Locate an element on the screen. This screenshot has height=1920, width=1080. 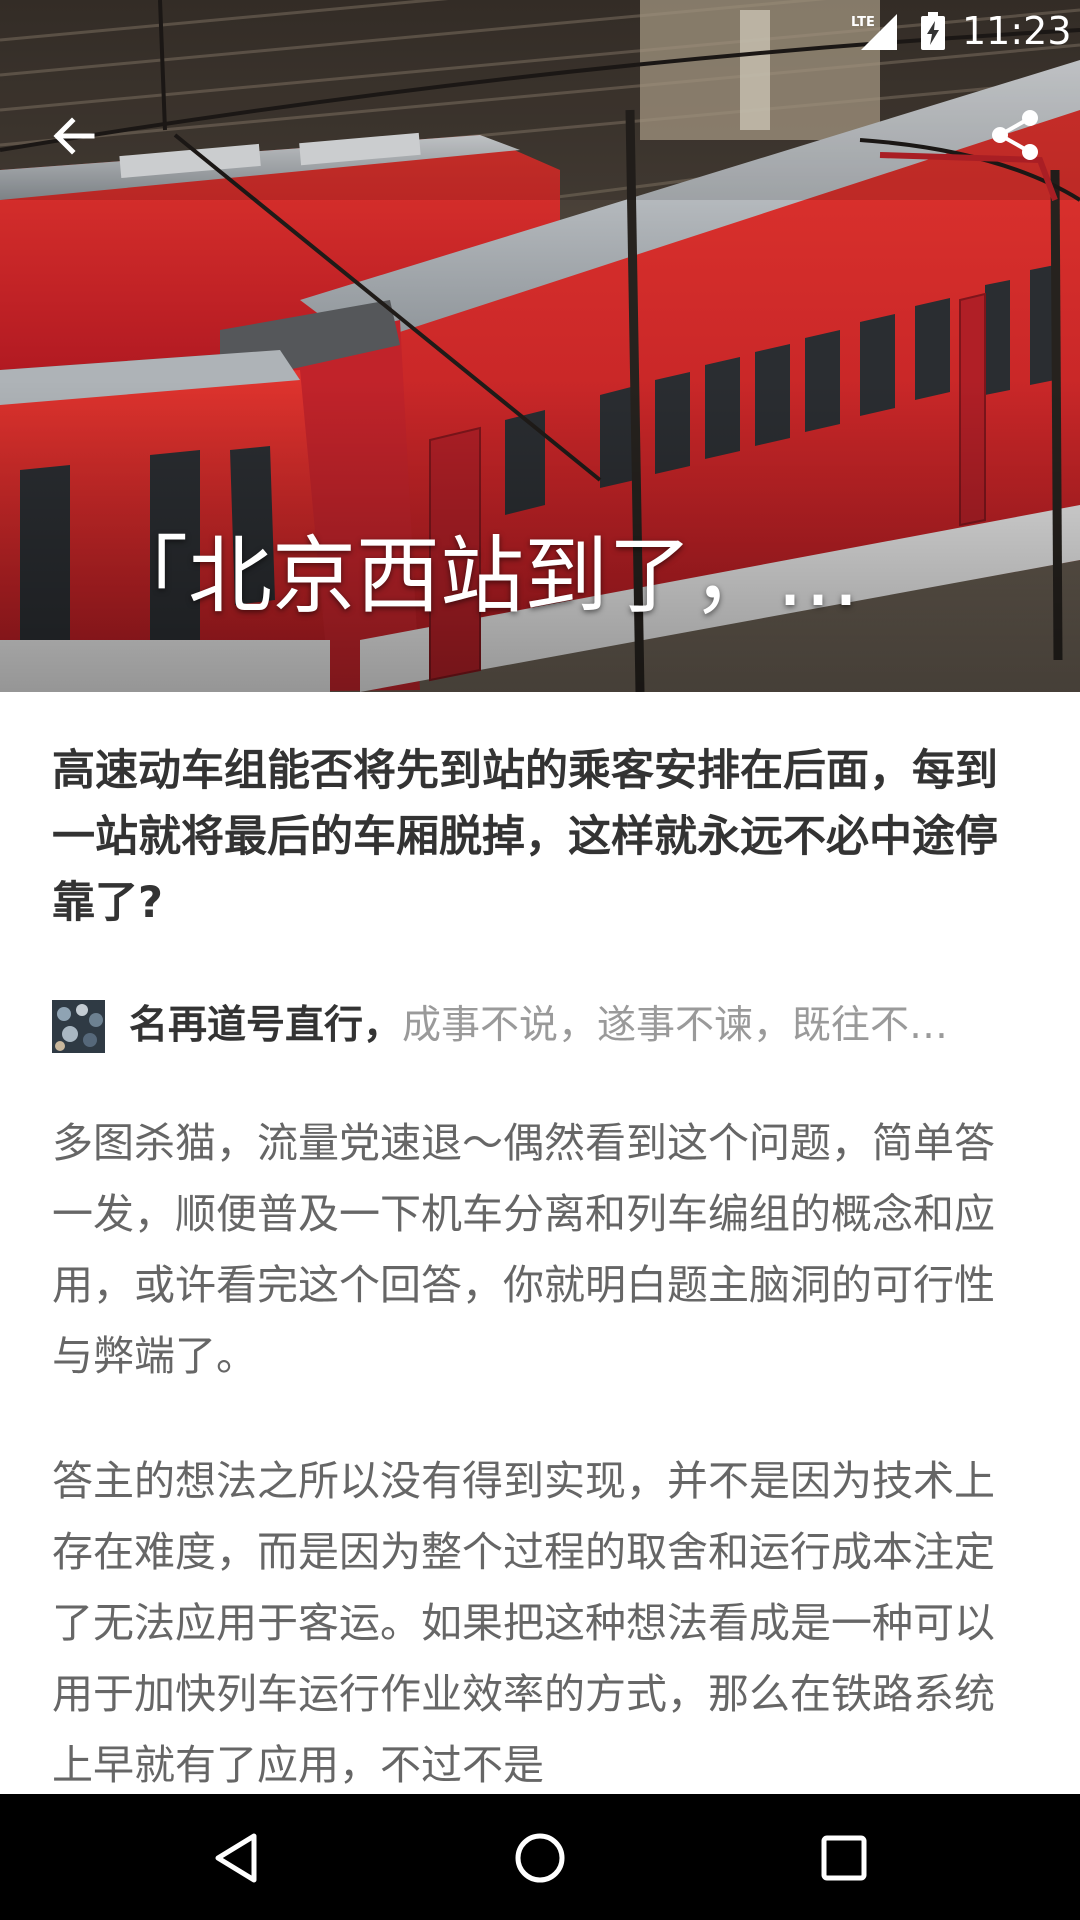
nav-home-button is located at coordinates (540, 1858).